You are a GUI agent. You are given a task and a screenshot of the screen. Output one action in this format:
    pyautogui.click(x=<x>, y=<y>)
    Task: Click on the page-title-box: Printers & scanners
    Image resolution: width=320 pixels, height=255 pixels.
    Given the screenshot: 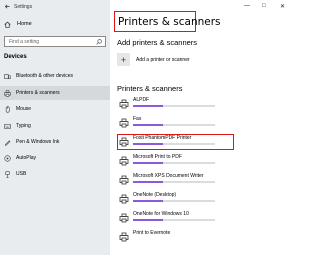 What is the action you would take?
    pyautogui.click(x=167, y=21)
    